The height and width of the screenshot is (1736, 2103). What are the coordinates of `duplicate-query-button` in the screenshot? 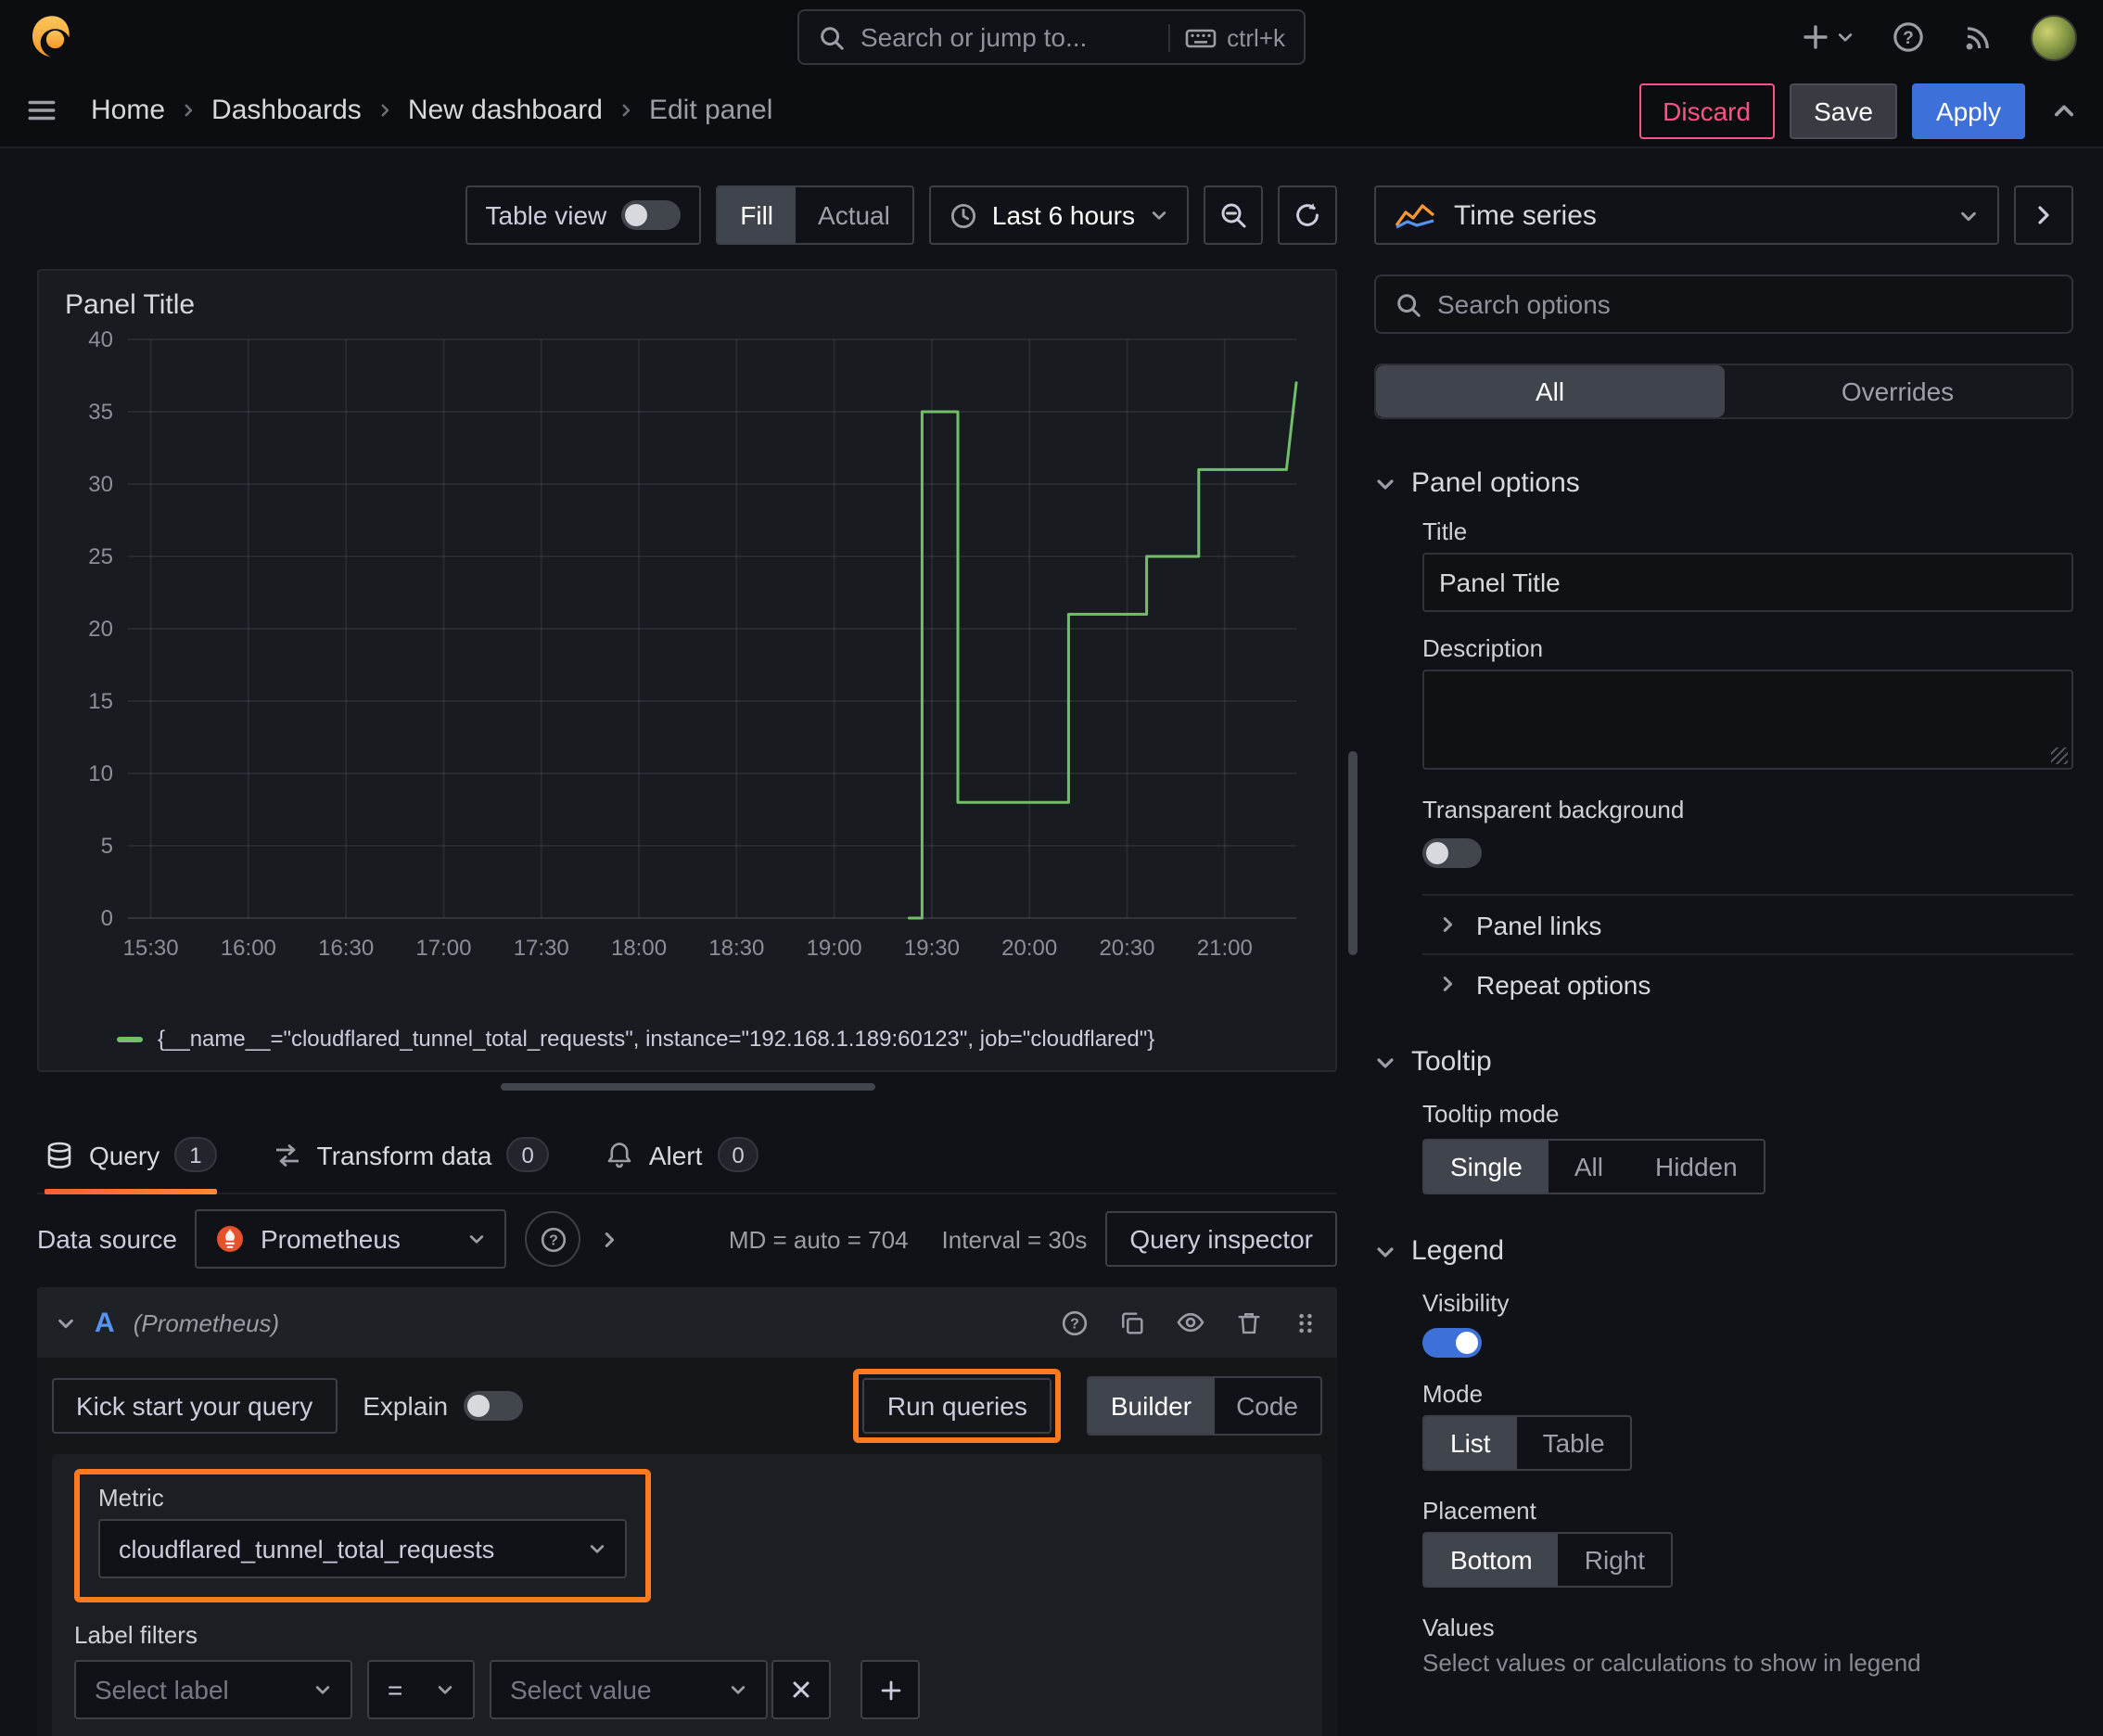 It's located at (1132, 1322).